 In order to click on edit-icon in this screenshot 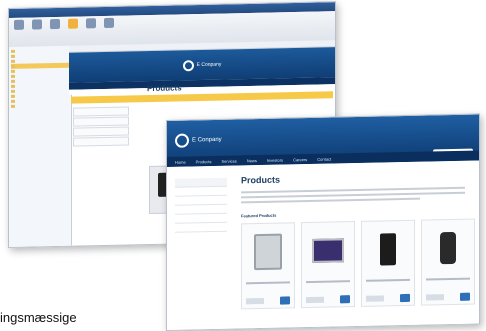, I will do `click(19, 25)`.